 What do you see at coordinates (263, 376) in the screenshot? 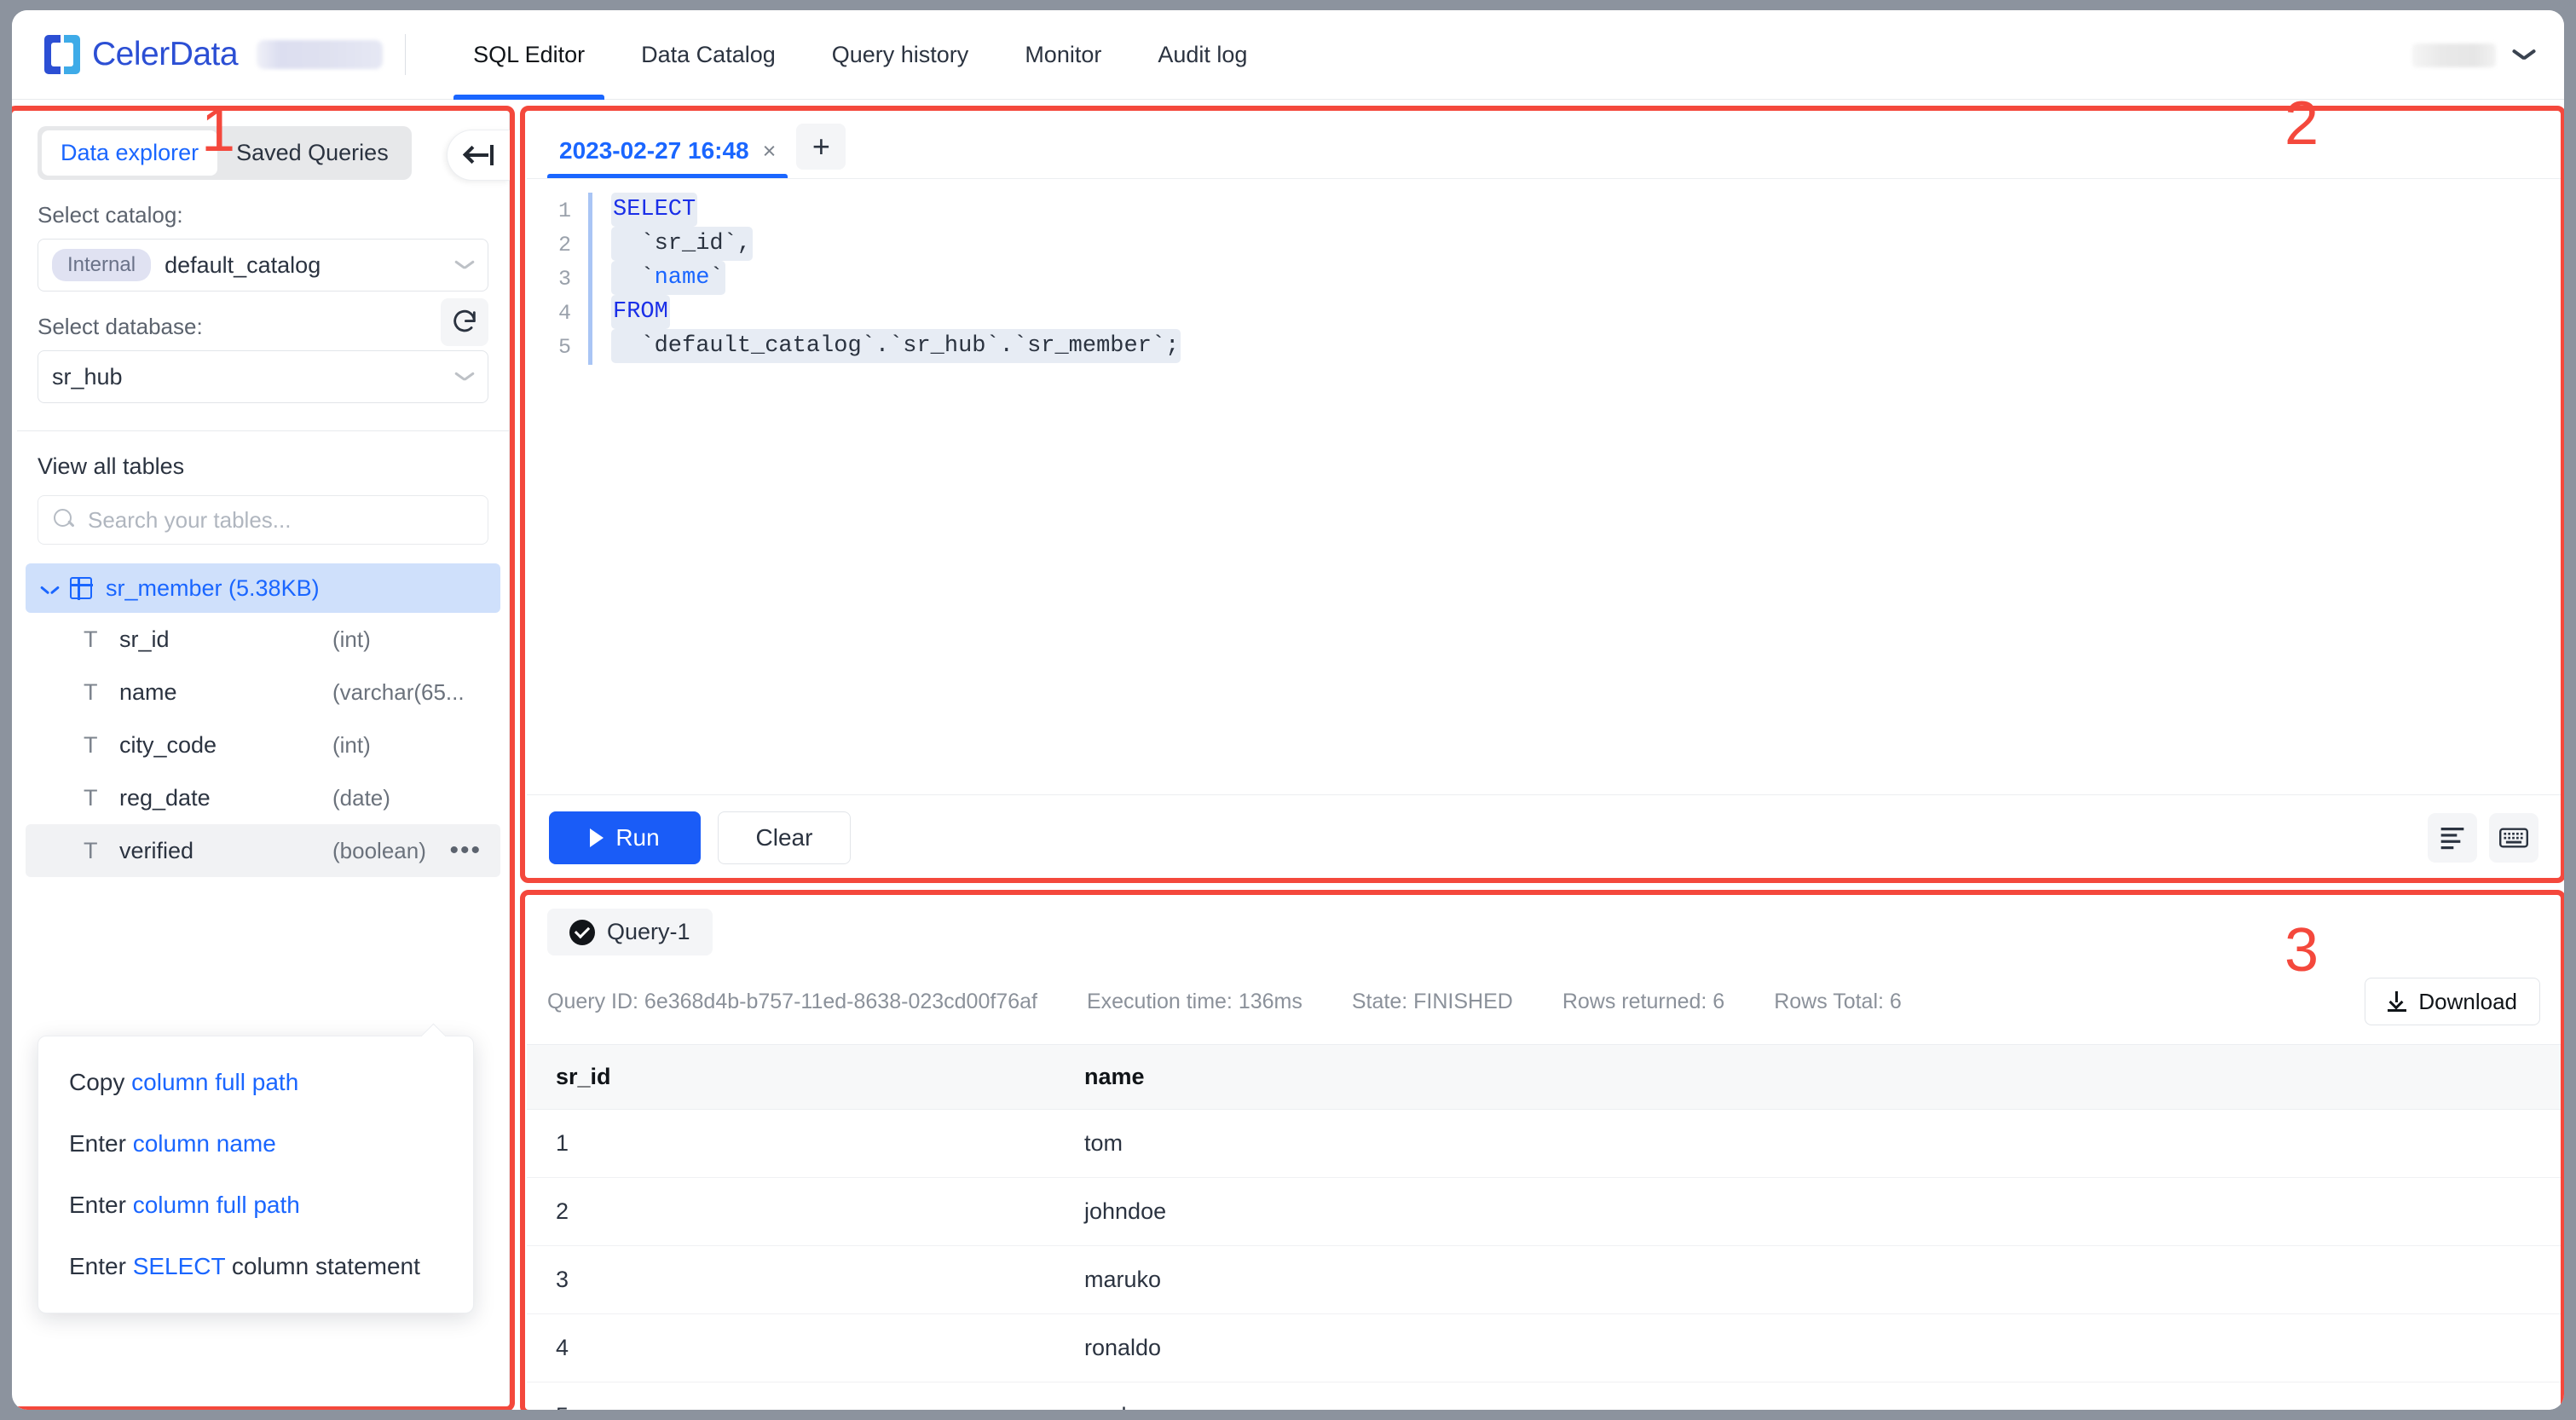
I see `database-select: sr_hub` at bounding box center [263, 376].